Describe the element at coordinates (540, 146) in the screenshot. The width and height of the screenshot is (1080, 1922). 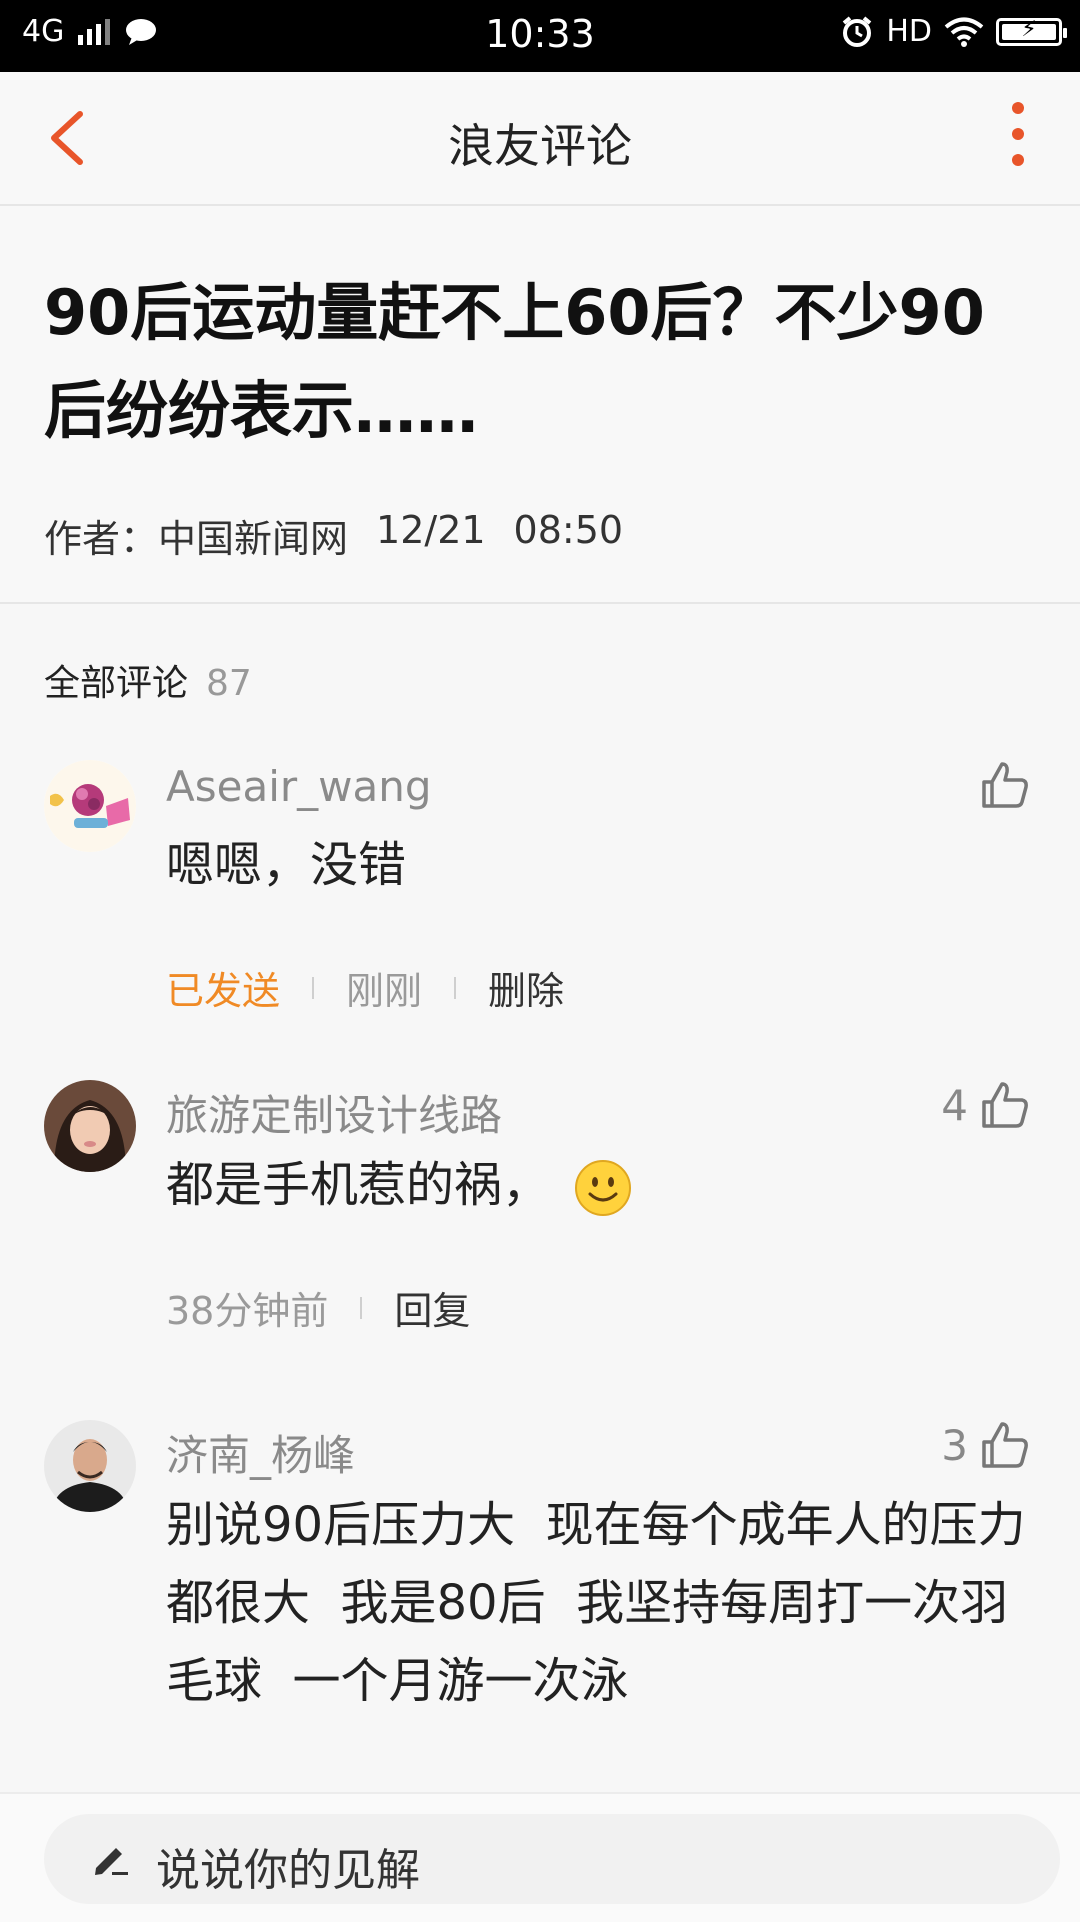
I see `page-title: 浪友评论` at that location.